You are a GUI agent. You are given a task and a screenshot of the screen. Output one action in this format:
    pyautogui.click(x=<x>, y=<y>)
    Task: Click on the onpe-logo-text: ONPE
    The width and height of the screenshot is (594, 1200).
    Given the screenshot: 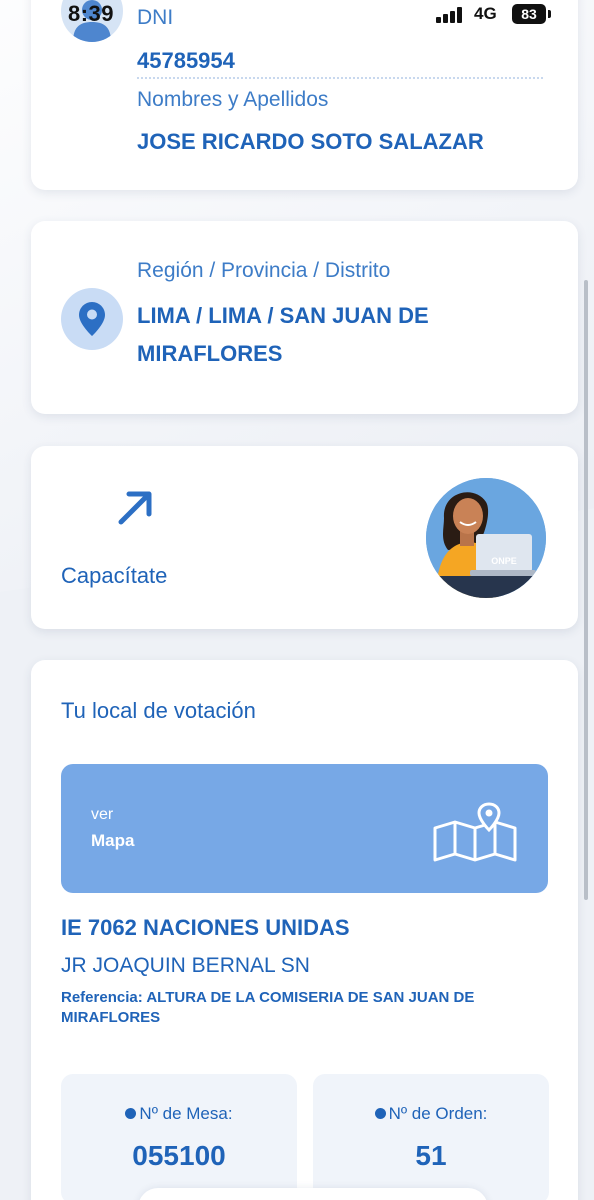 What is the action you would take?
    pyautogui.click(x=504, y=561)
    